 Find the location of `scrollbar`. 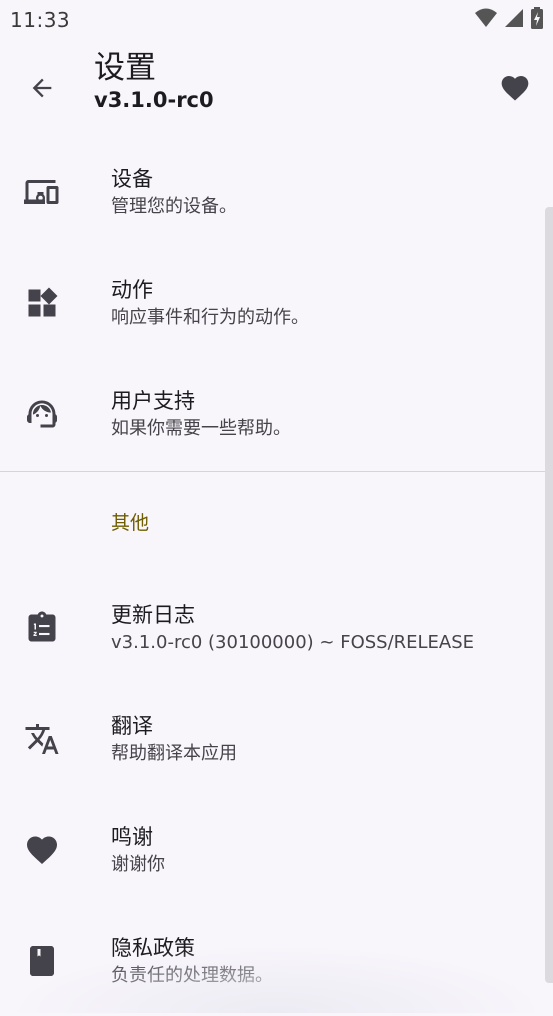

scrollbar is located at coordinates (549, 595).